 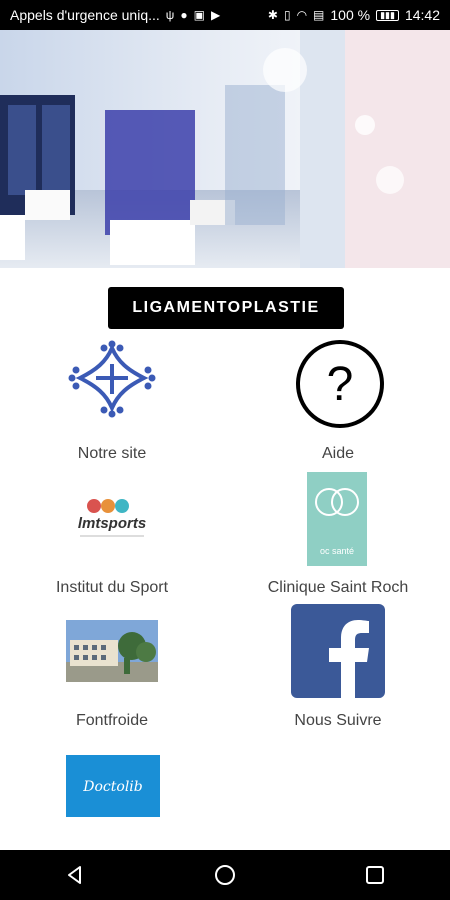 I want to click on doctolib-button: Doctolib, so click(x=113, y=786).